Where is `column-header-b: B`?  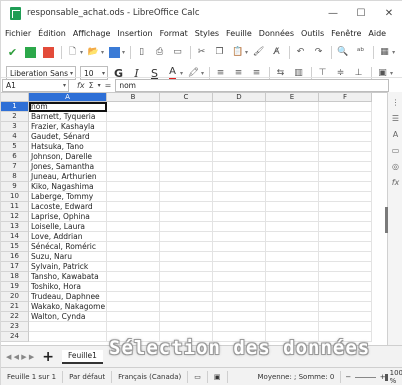
column-header-b: B is located at coordinates (133, 97).